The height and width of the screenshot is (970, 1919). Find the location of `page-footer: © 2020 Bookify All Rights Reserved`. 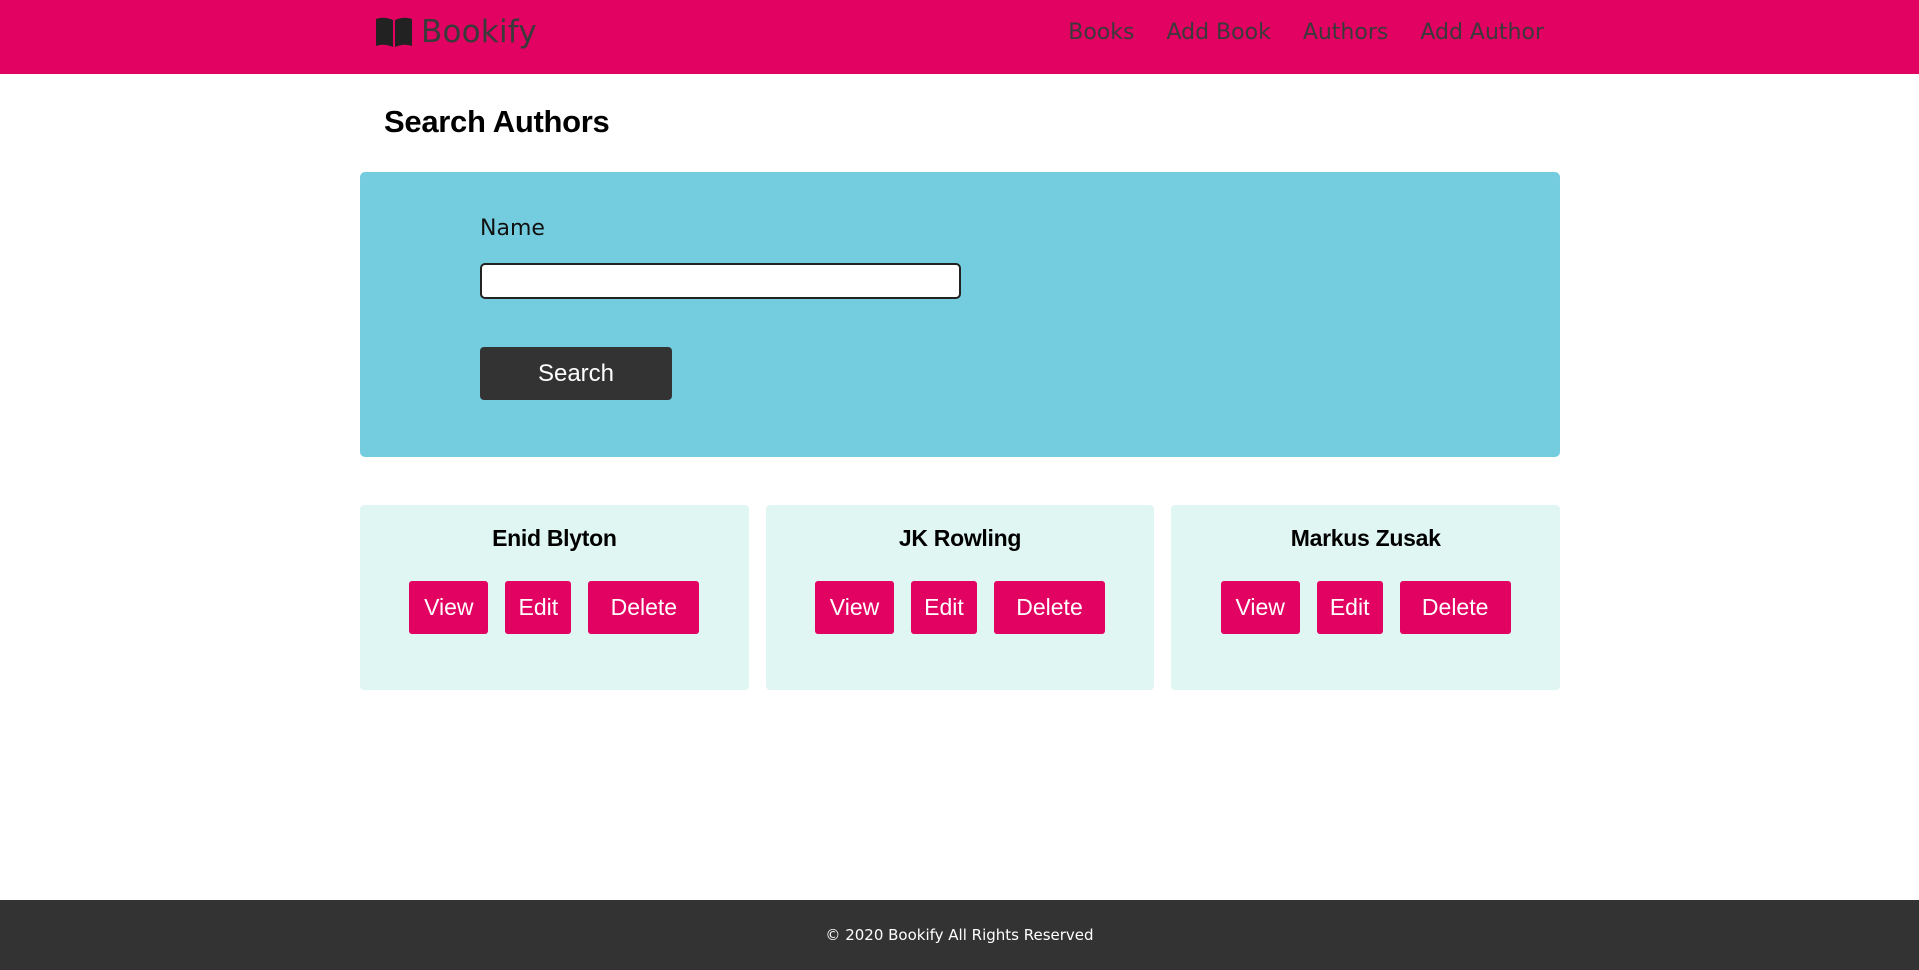

page-footer: © 2020 Bookify All Rights Reserved is located at coordinates (959, 935).